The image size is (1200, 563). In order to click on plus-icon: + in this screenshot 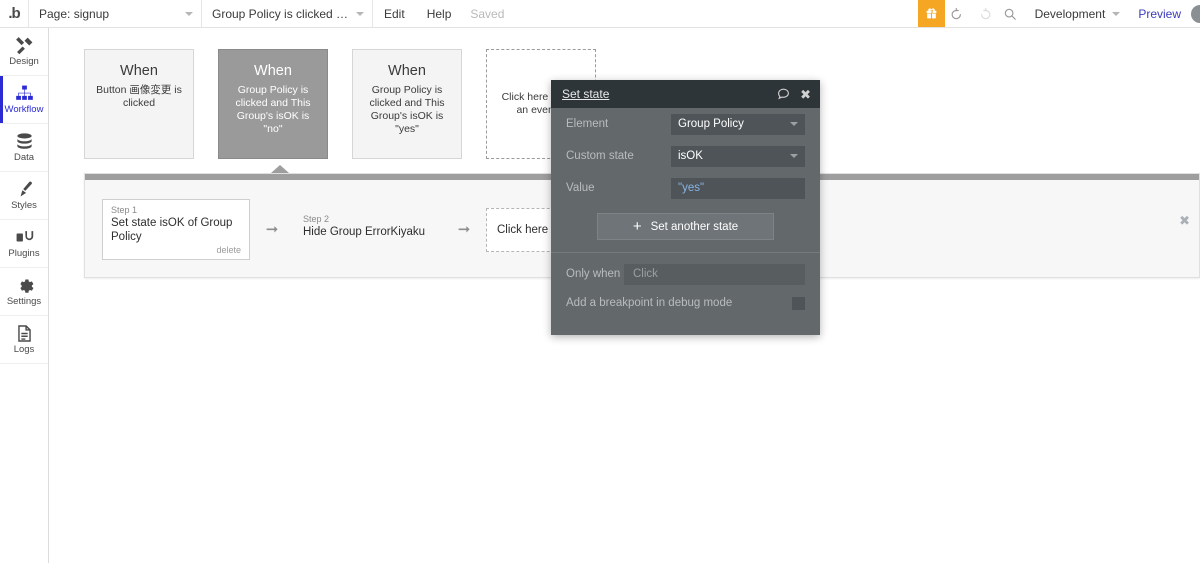, I will do `click(637, 226)`.